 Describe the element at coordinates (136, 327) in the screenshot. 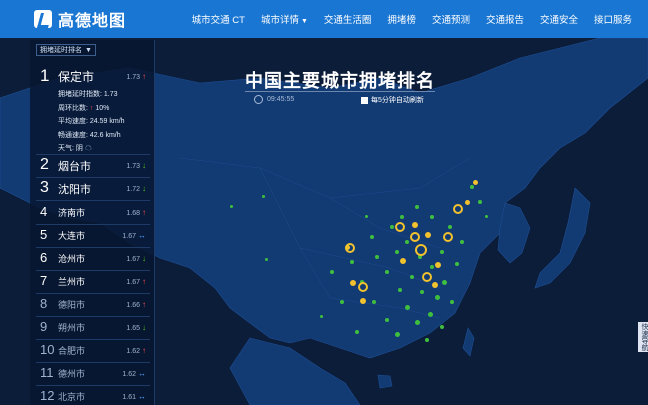

I see `rank-value: 1.65 ↓` at that location.